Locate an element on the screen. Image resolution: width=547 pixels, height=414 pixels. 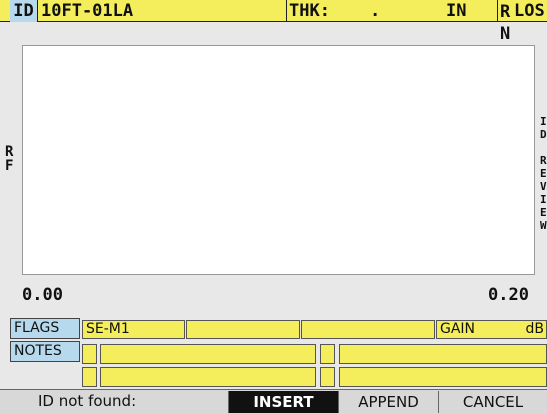
status-message: ID not found: is located at coordinates (87, 401).